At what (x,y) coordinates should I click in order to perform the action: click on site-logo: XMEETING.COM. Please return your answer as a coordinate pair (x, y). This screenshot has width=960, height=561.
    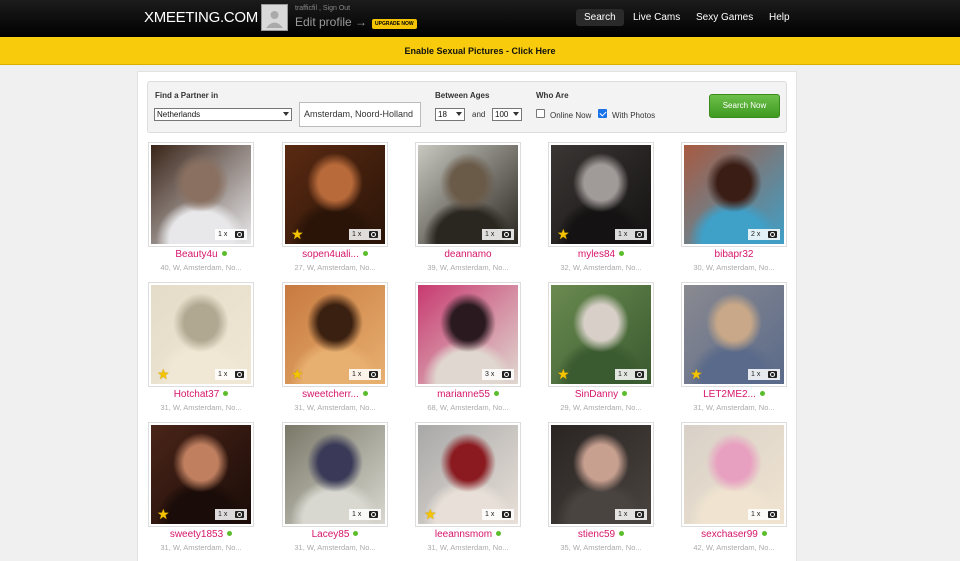
    Looking at the image, I should click on (201, 17).